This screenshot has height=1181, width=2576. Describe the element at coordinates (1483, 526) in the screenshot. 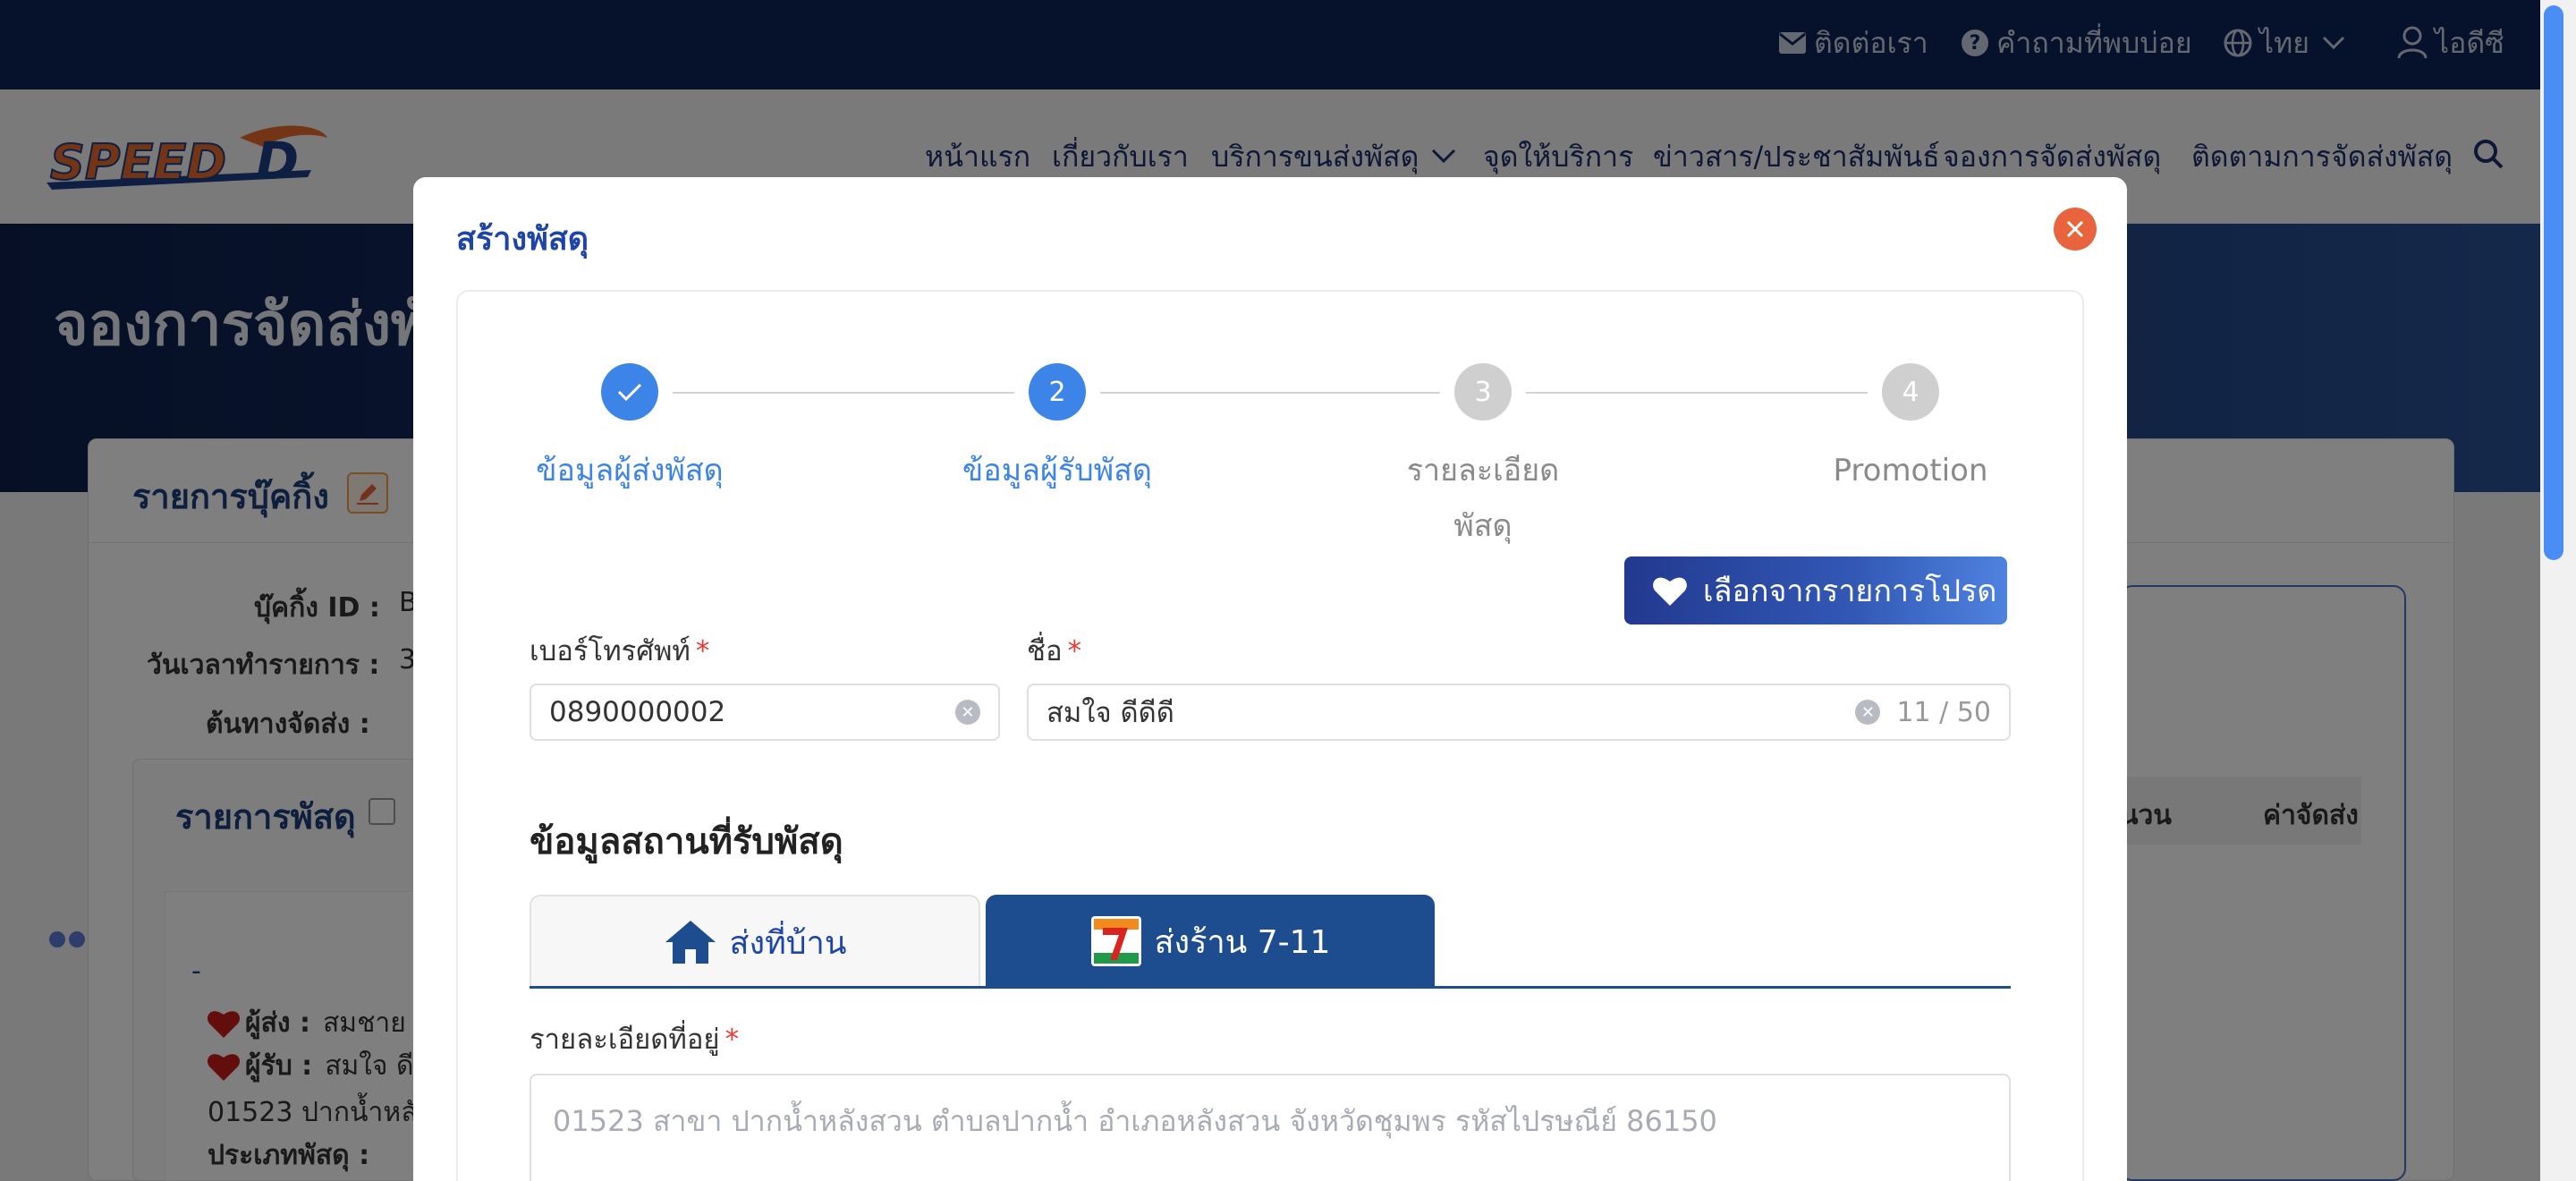

I see `step-3-label-line2: พัสดุ` at that location.